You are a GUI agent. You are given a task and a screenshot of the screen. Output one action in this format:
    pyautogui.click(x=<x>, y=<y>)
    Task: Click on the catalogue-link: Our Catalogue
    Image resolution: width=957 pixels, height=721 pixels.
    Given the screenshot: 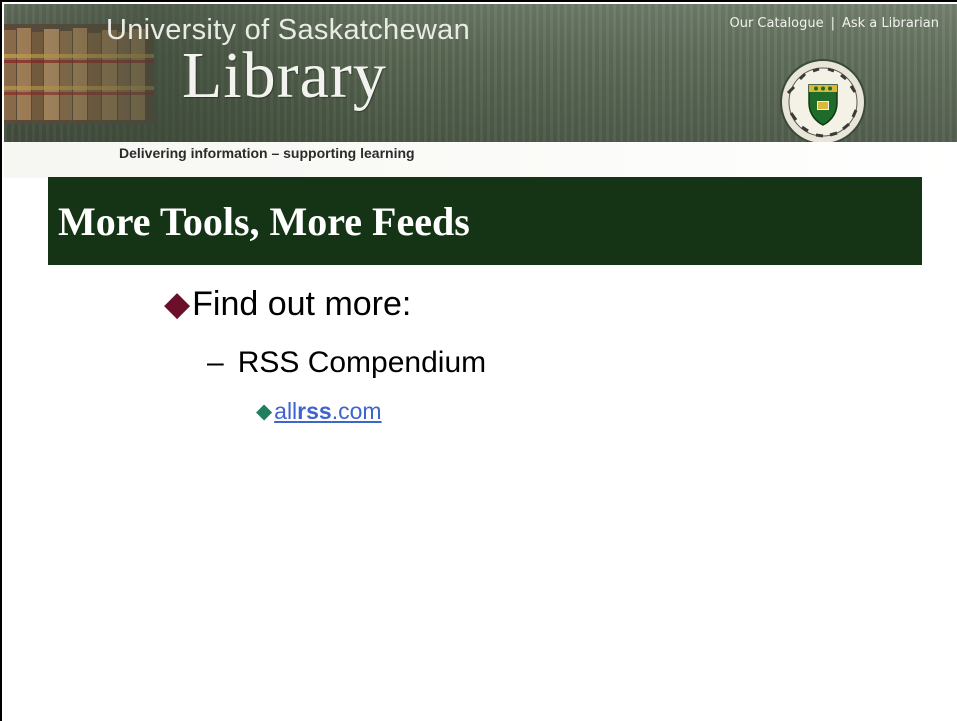 What is the action you would take?
    pyautogui.click(x=776, y=23)
    